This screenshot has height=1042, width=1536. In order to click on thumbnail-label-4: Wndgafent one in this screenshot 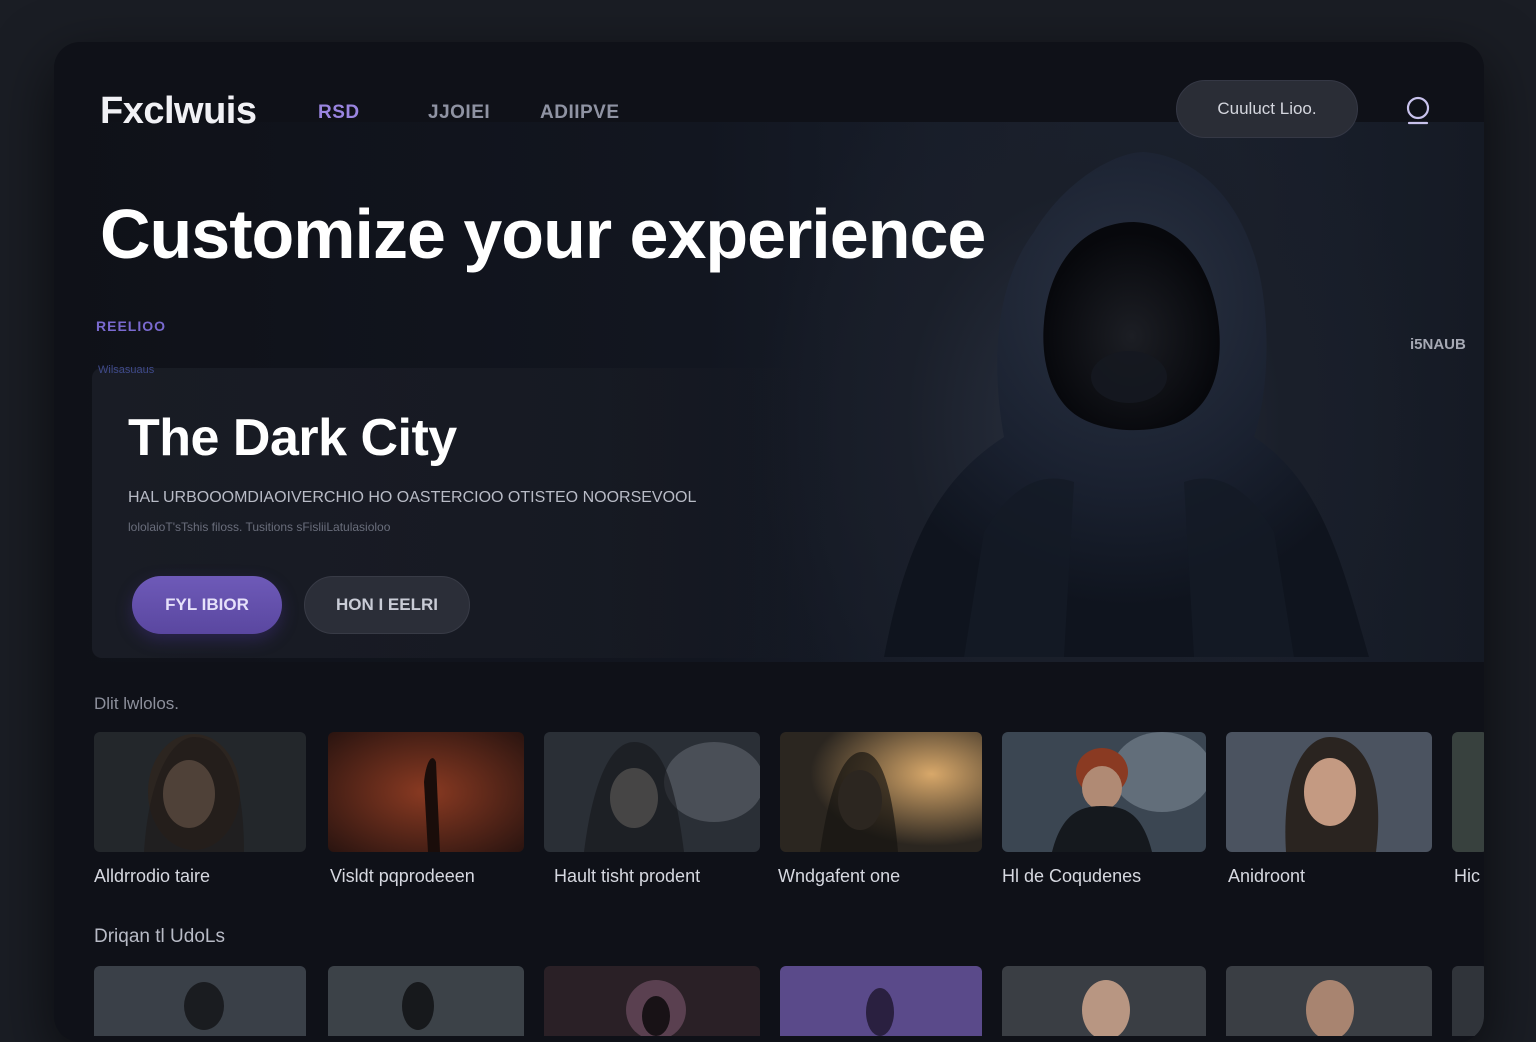, I will do `click(839, 876)`.